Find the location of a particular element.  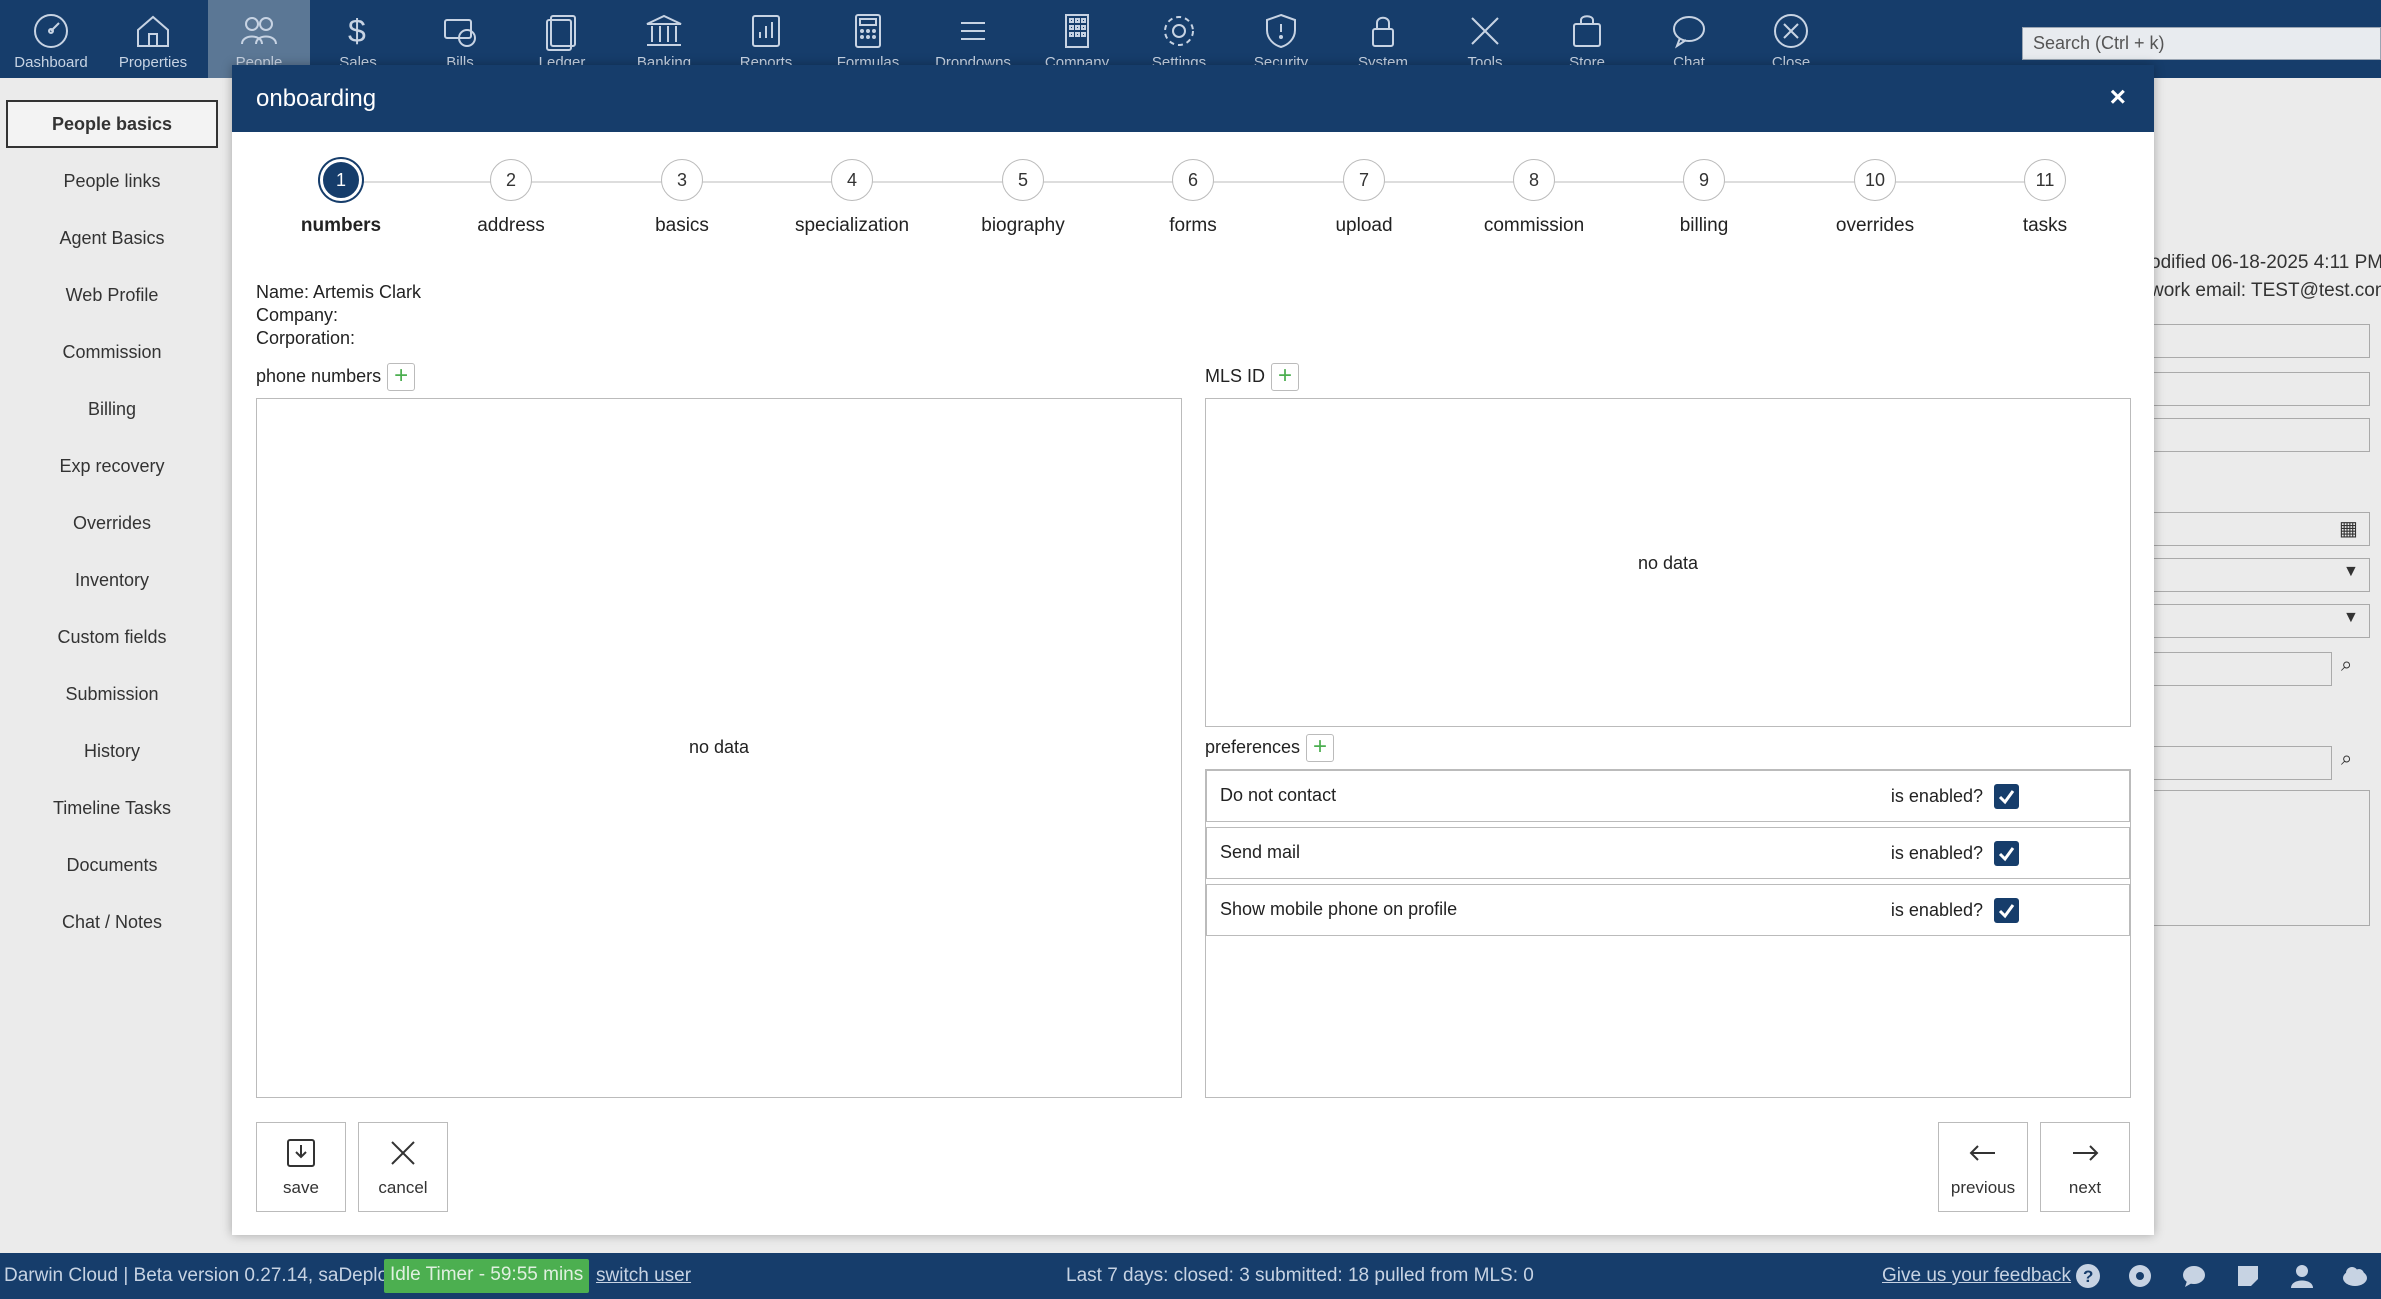

sidebar-item-history: History is located at coordinates (112, 751).